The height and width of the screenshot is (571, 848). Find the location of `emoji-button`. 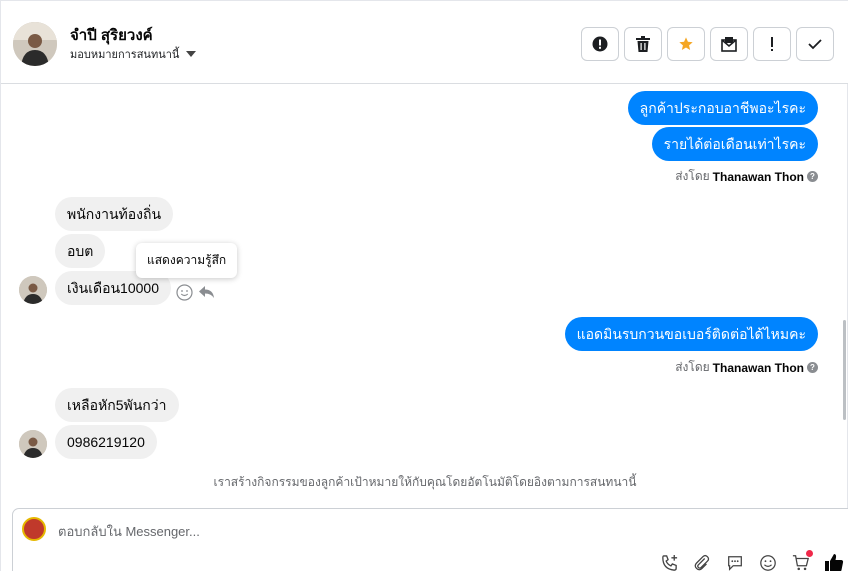

emoji-button is located at coordinates (768, 562).